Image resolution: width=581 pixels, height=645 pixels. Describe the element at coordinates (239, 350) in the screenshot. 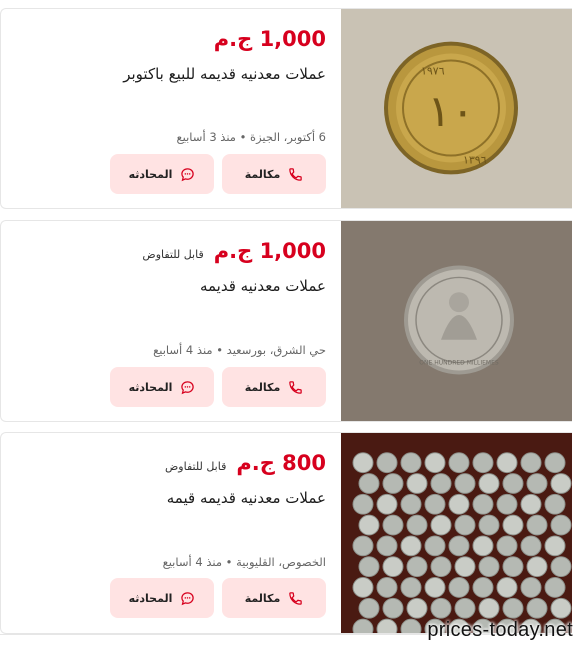

I see `listing-location-time: حي الشرق، بورسعيد • منذ 4 أسابيع` at that location.